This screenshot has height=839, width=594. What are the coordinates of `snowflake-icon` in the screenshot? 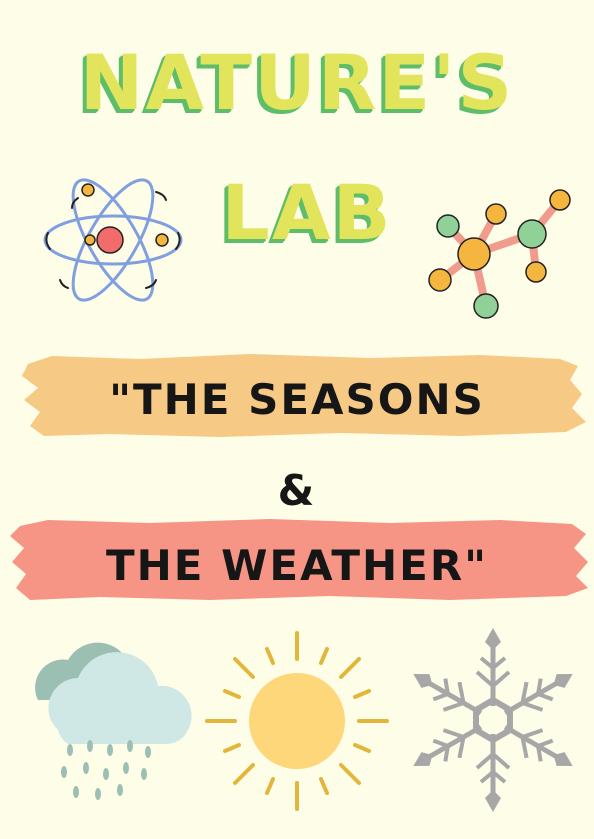 It's located at (493, 720).